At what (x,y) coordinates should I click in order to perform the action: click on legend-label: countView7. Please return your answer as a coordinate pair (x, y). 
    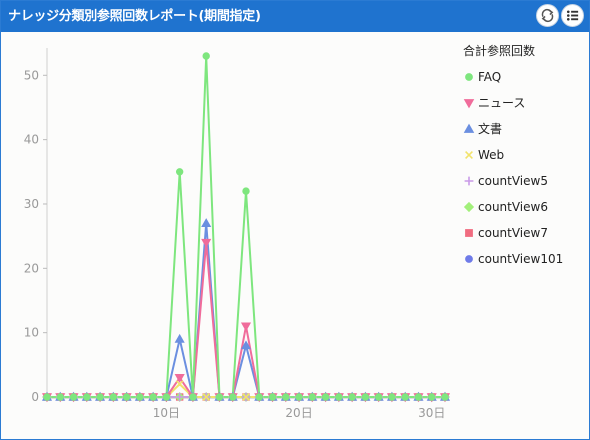
    Looking at the image, I should click on (513, 233).